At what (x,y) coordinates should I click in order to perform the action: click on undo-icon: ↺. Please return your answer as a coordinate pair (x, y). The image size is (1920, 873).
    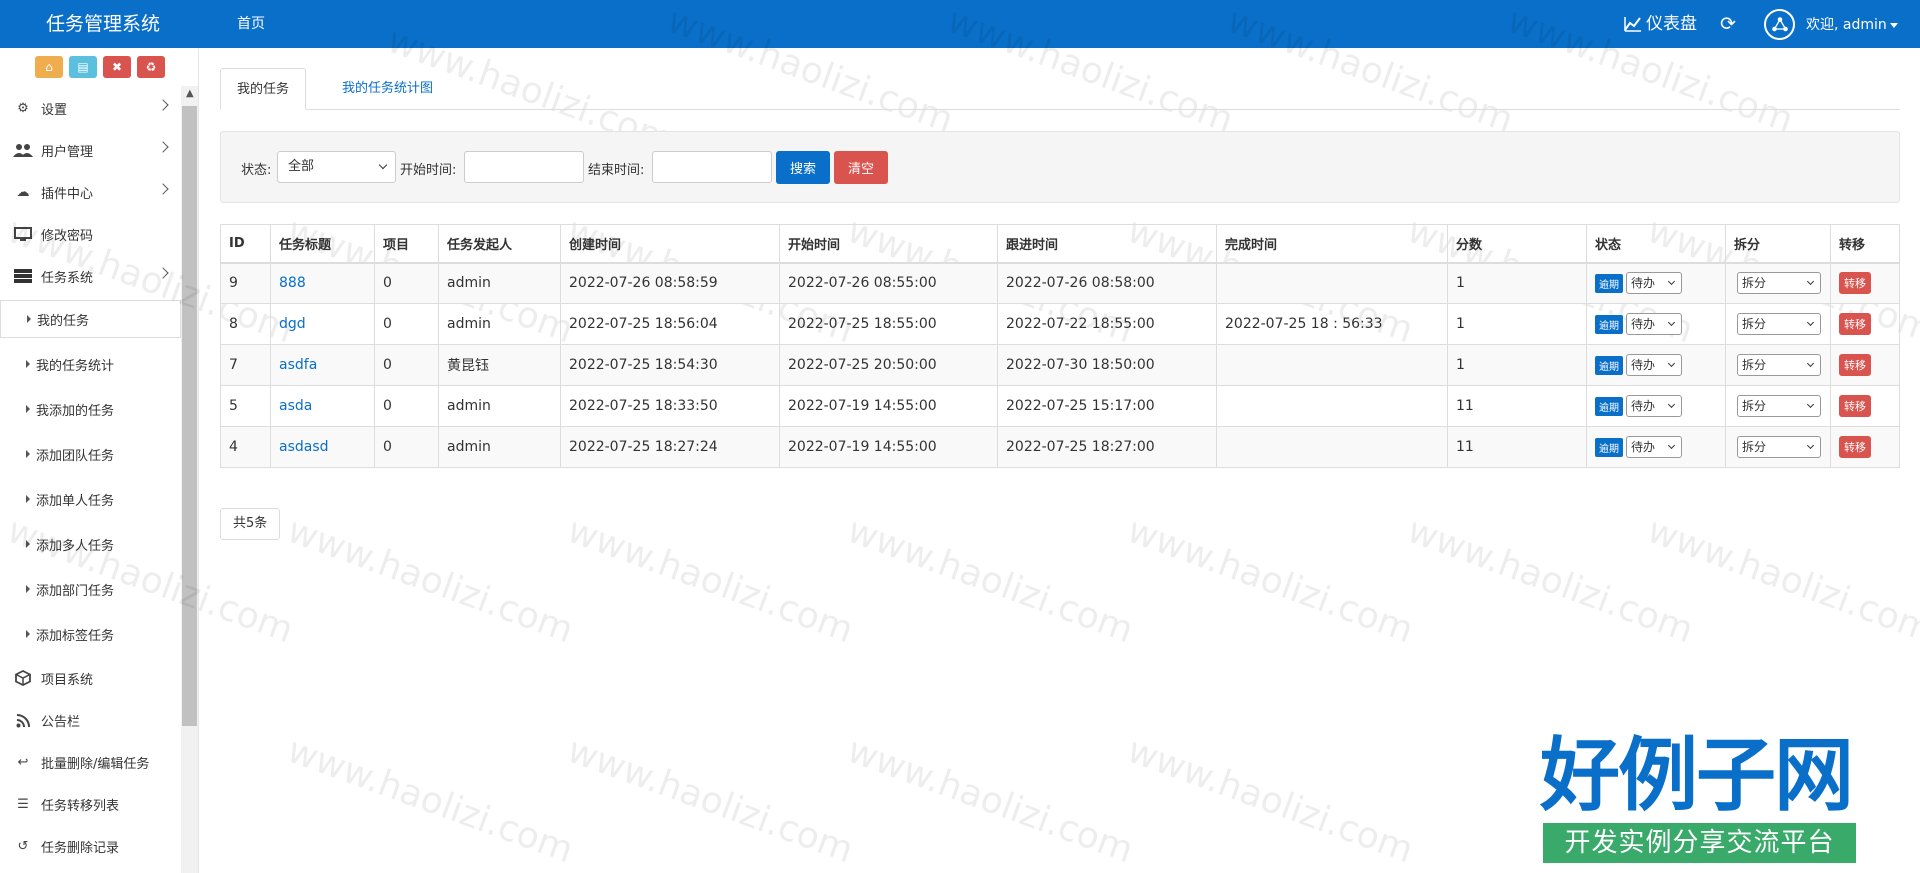
    Looking at the image, I should click on (23, 846).